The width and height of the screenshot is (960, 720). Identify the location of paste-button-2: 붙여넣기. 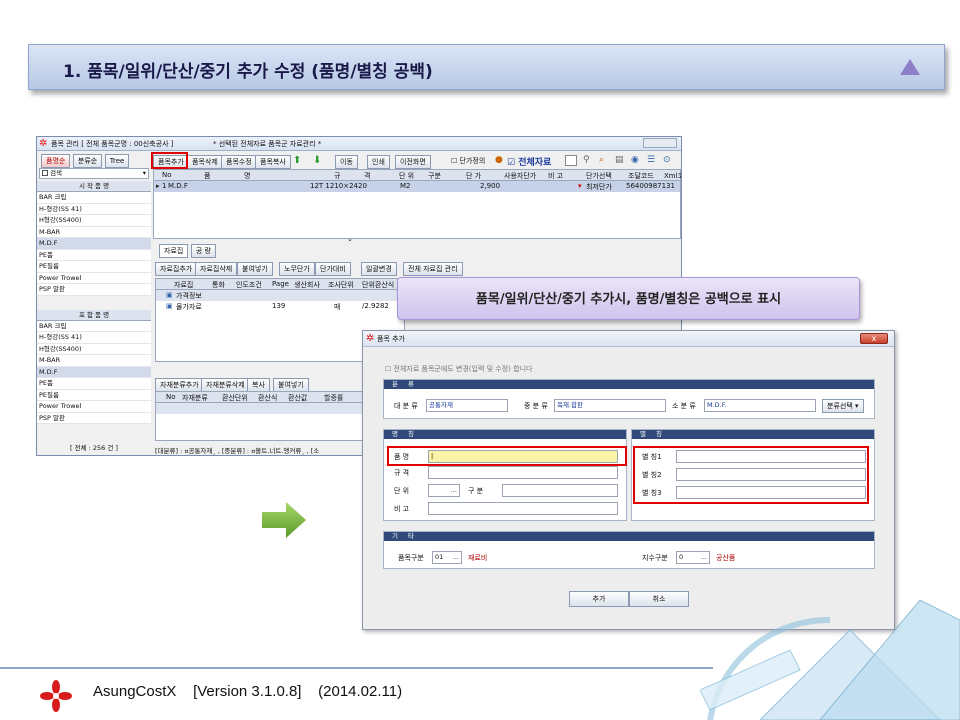
(291, 385).